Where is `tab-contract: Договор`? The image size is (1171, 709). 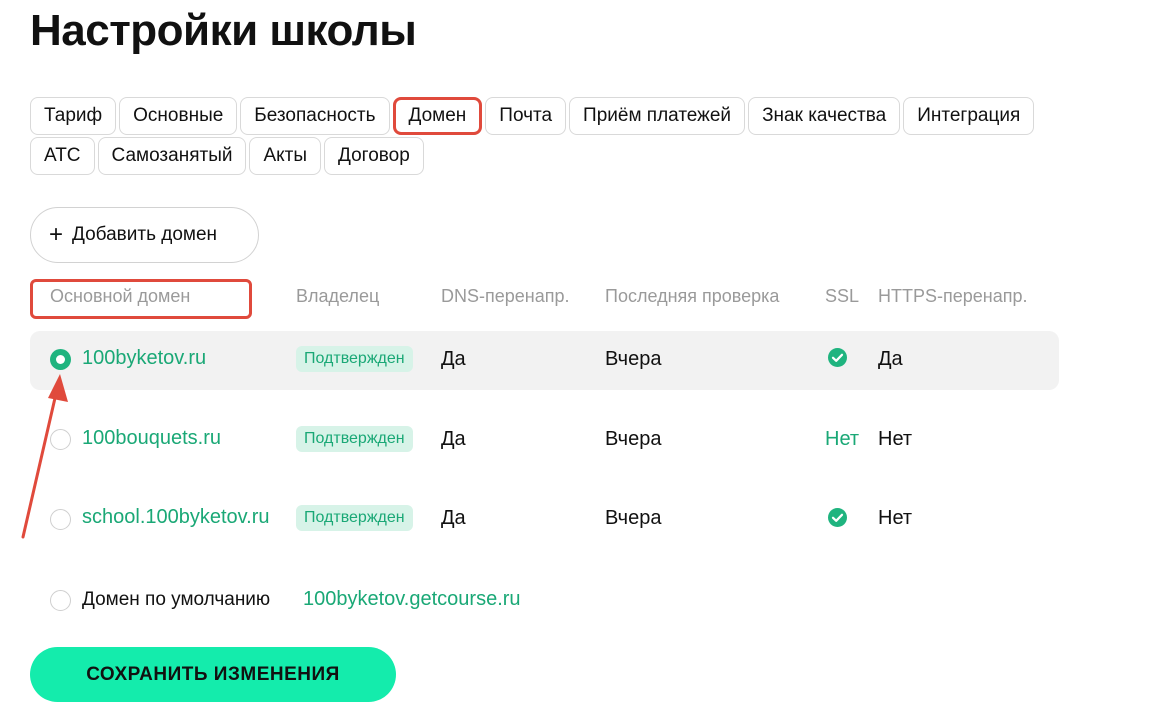 tab-contract: Договор is located at coordinates (374, 156).